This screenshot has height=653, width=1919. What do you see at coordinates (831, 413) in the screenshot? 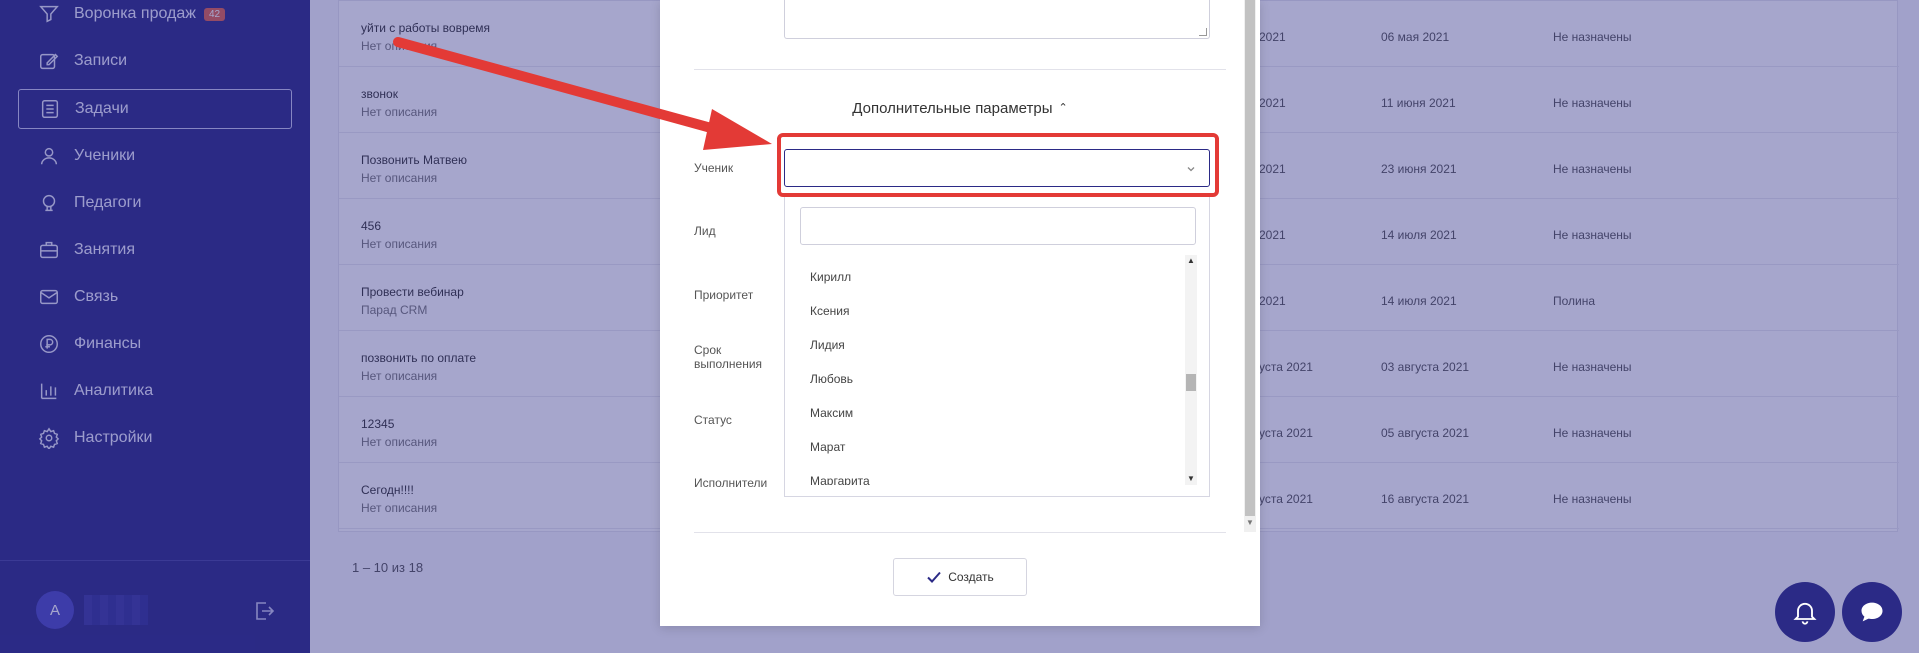
I see `dropdown-option: Максим` at bounding box center [831, 413].